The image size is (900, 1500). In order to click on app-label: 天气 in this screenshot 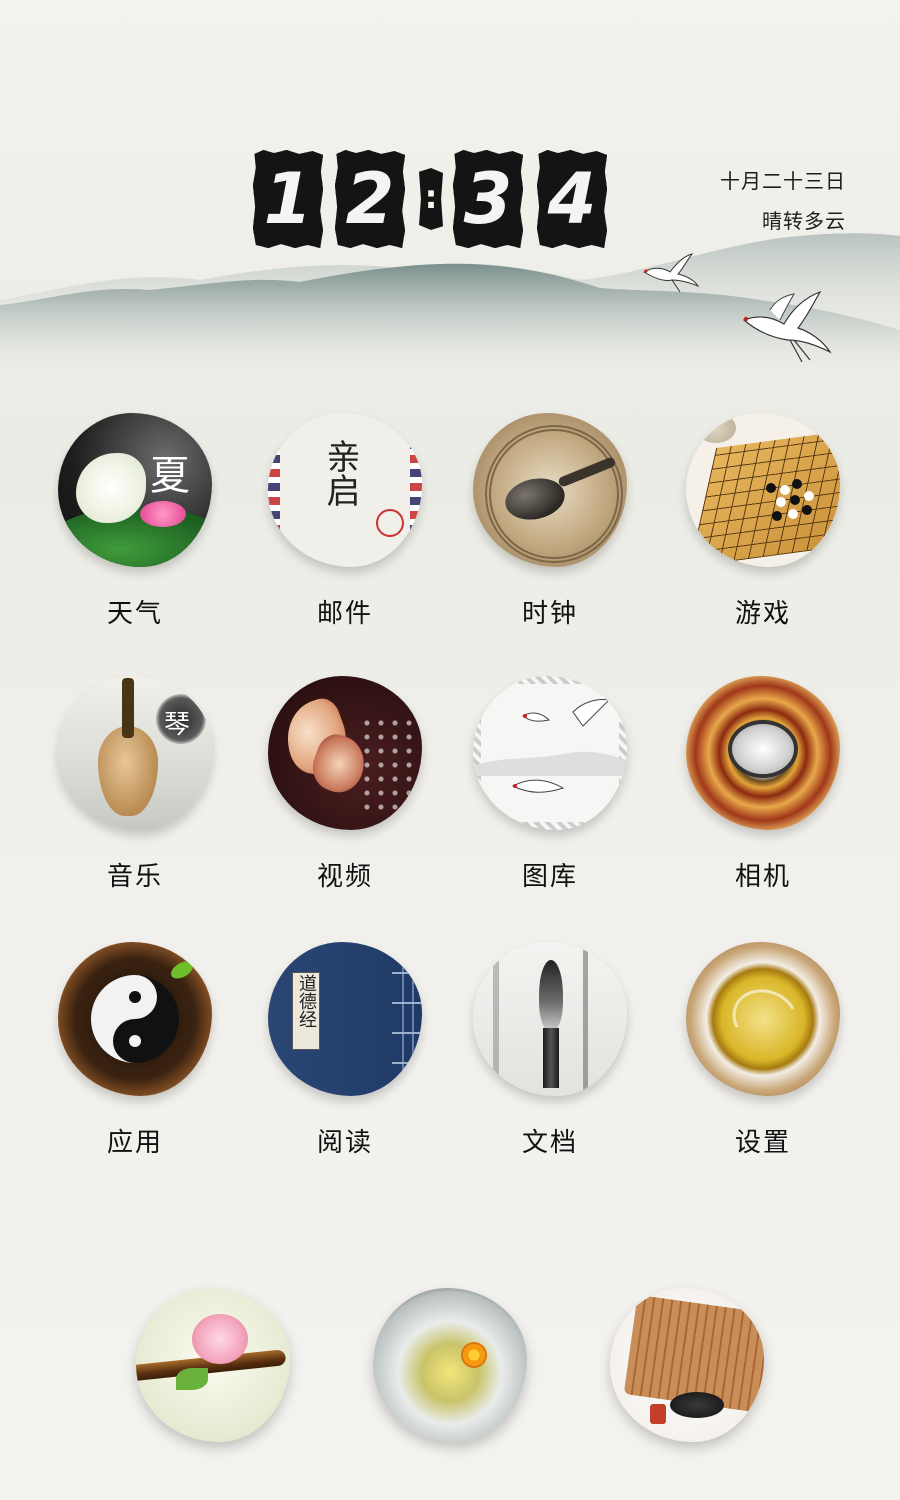, I will do `click(134, 614)`.